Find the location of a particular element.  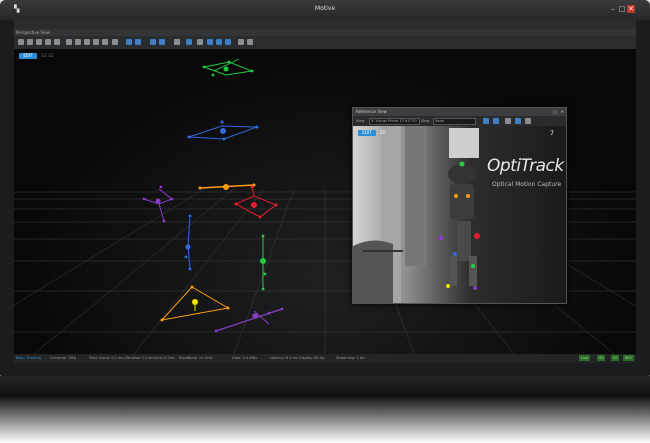

viewport-mode-tag: 2D 3D is located at coordinates (47, 56).